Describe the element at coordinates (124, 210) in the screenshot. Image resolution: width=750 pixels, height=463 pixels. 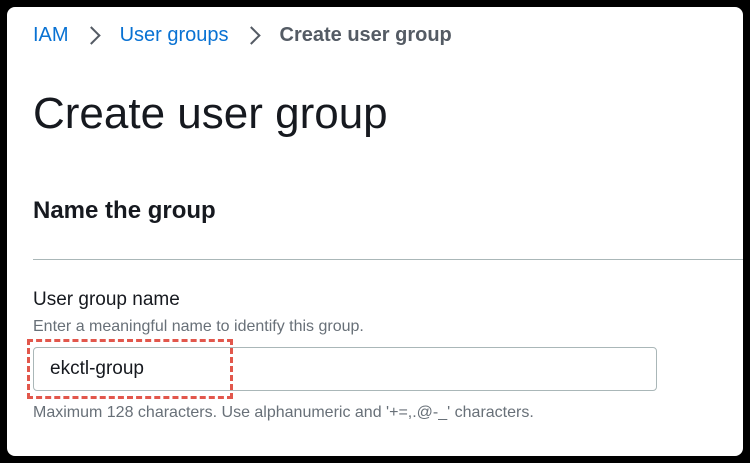
I see `section-title: Name the group` at that location.